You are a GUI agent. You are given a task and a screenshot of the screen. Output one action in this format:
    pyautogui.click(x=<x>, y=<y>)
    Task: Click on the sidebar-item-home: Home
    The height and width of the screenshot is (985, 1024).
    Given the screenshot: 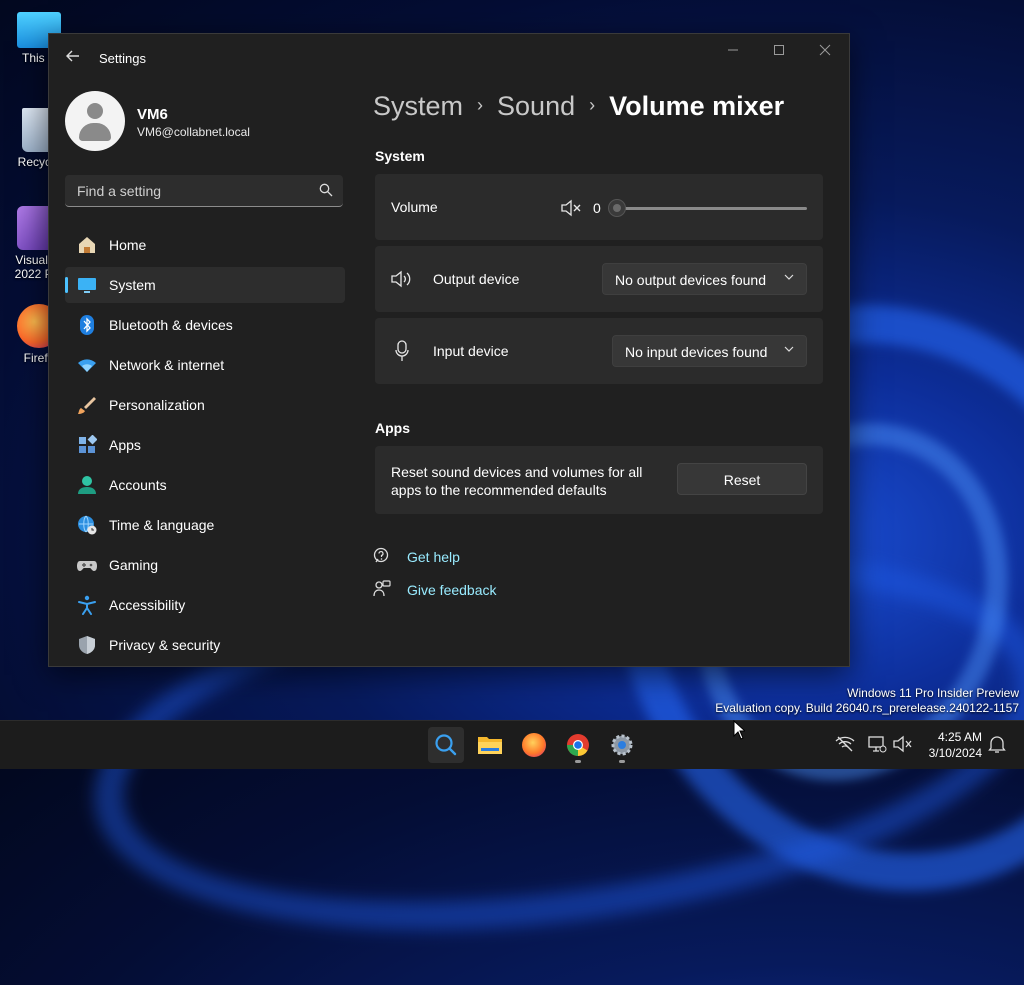 What is the action you would take?
    pyautogui.click(x=205, y=245)
    